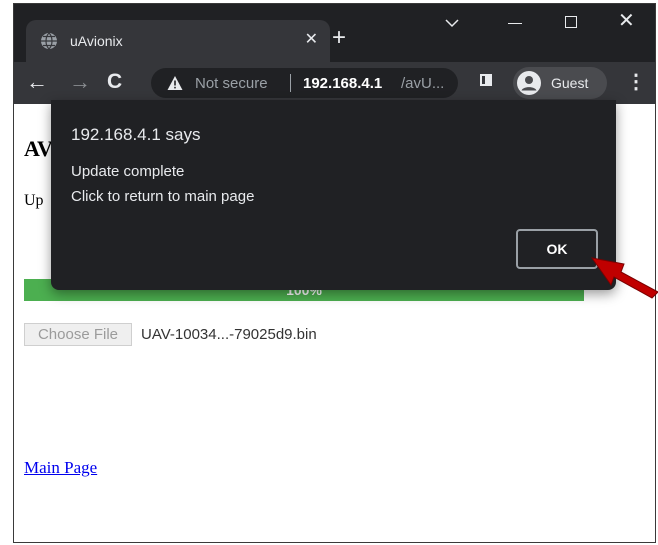  Describe the element at coordinates (37, 82) in the screenshot. I see `back-arrow-icon: ←` at that location.